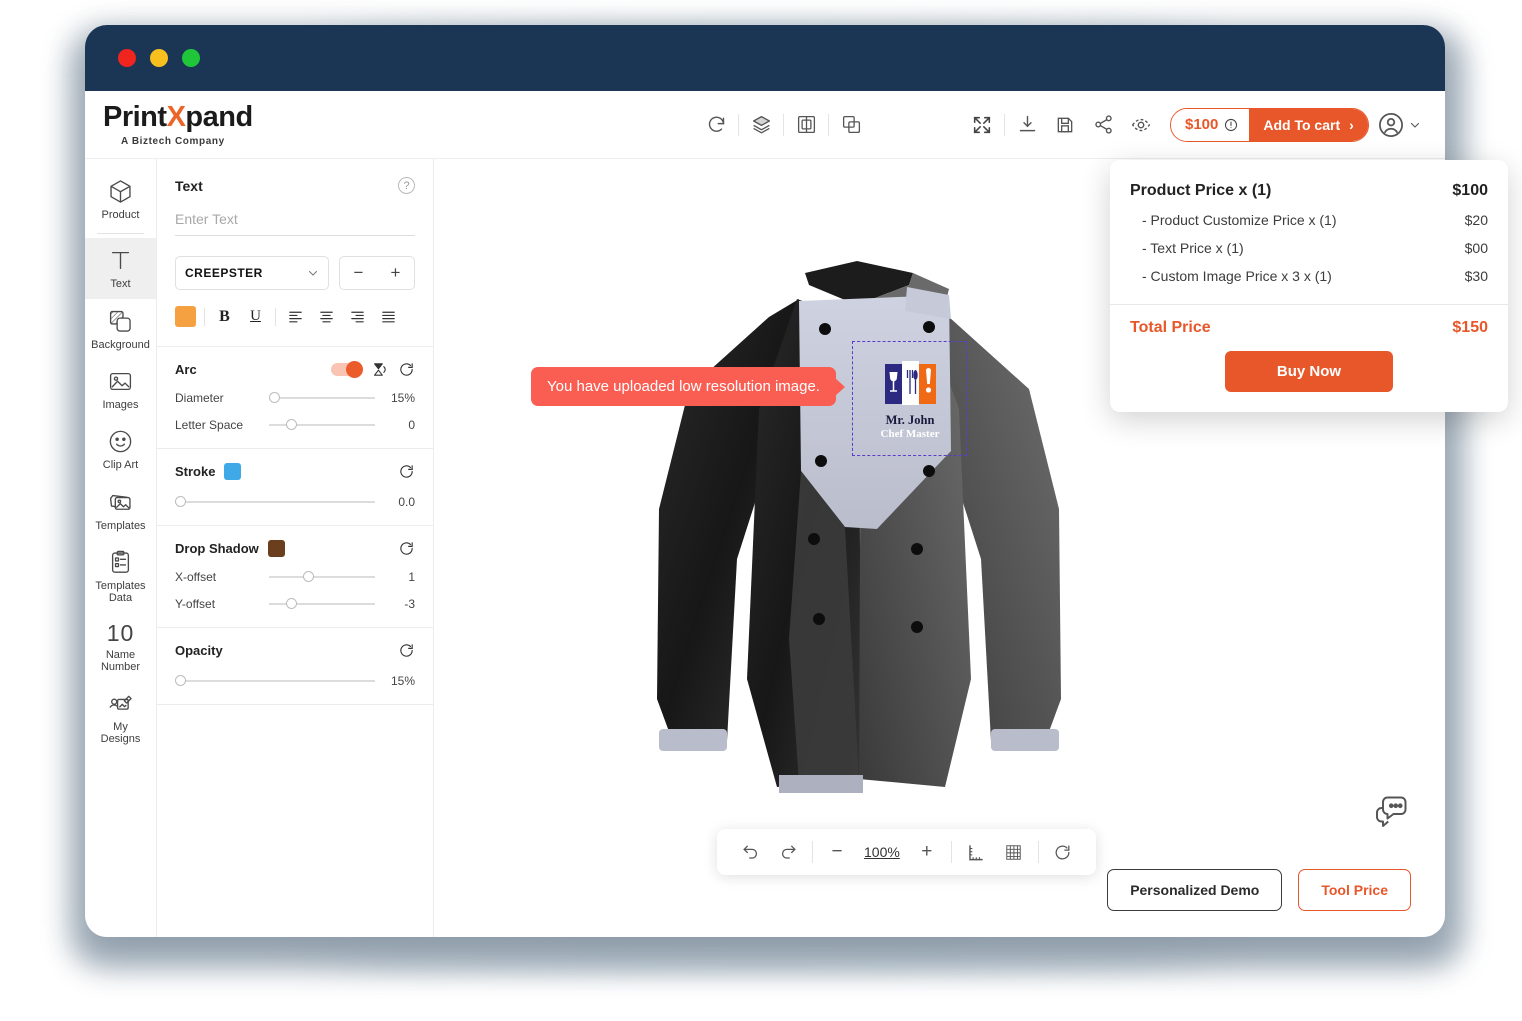 The height and width of the screenshot is (1021, 1522). I want to click on save-icon, so click(1065, 125).